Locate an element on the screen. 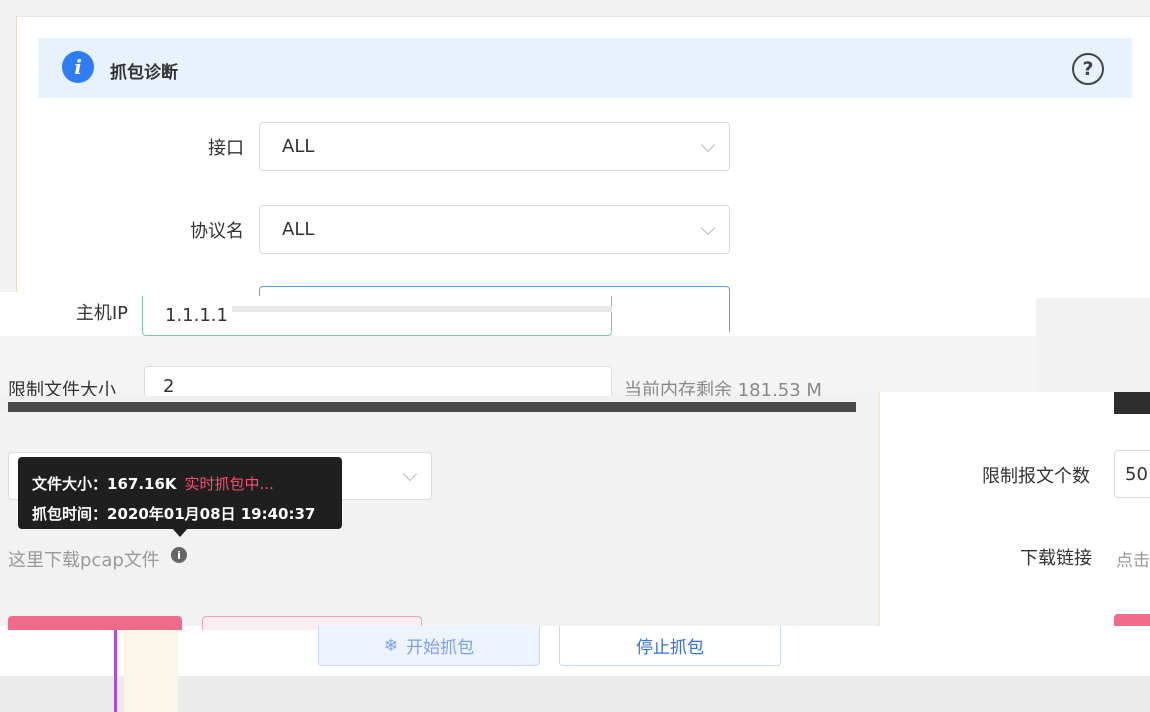 Image resolution: width=1150 pixels, height=712 pixels. interface-select: ALL is located at coordinates (494, 146).